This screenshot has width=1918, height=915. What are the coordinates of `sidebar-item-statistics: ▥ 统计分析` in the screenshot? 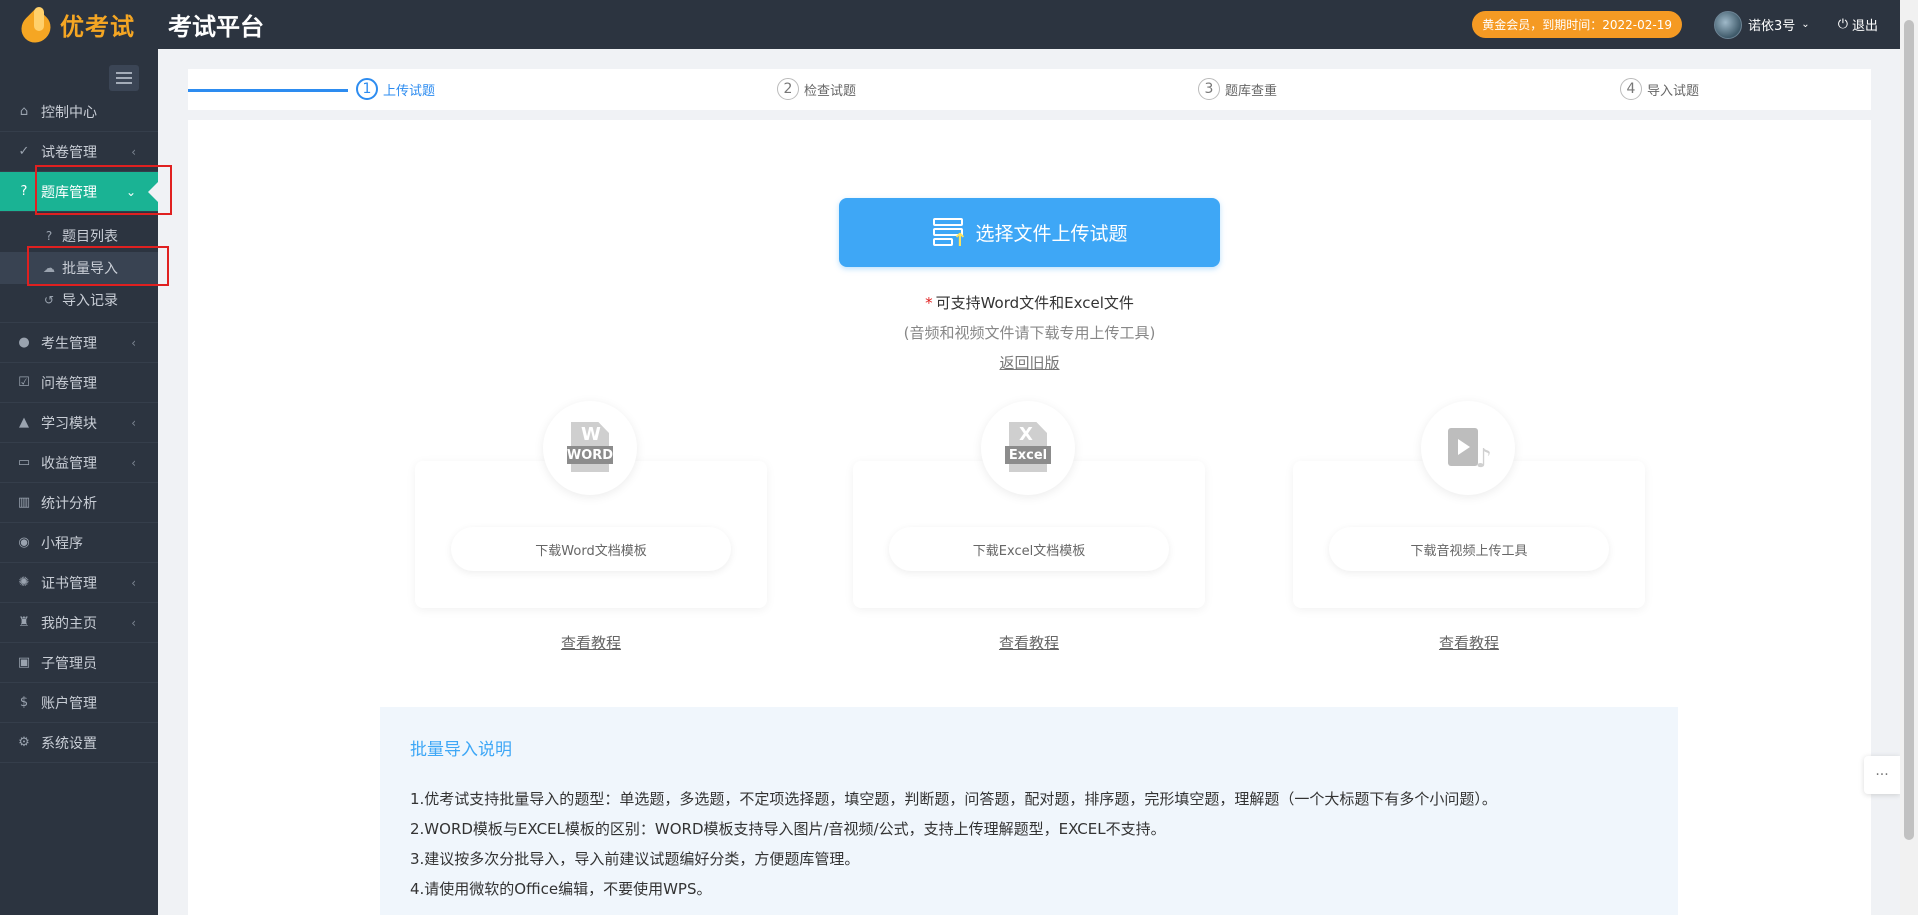 It's located at (79, 503).